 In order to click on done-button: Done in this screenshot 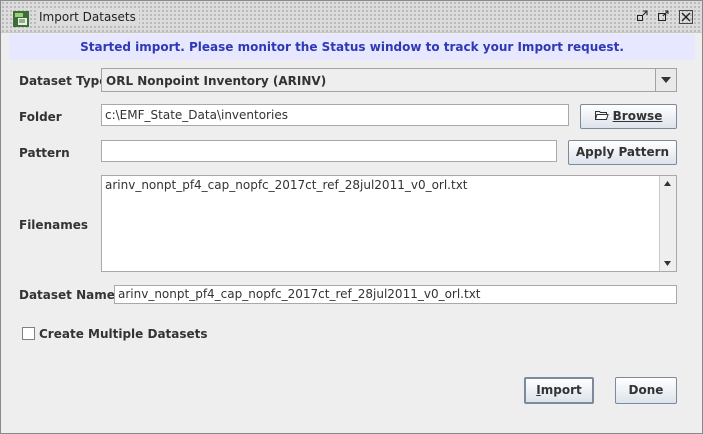, I will do `click(646, 390)`.